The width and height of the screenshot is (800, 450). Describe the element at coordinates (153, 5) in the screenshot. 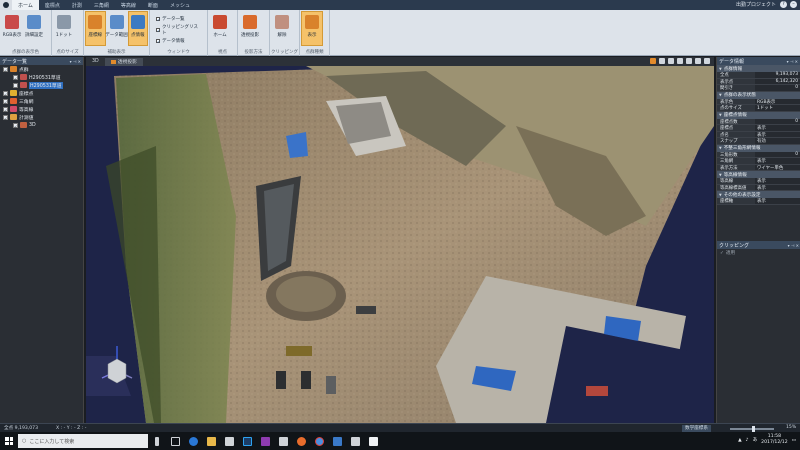

I see `menu-tab-5: 断面` at that location.